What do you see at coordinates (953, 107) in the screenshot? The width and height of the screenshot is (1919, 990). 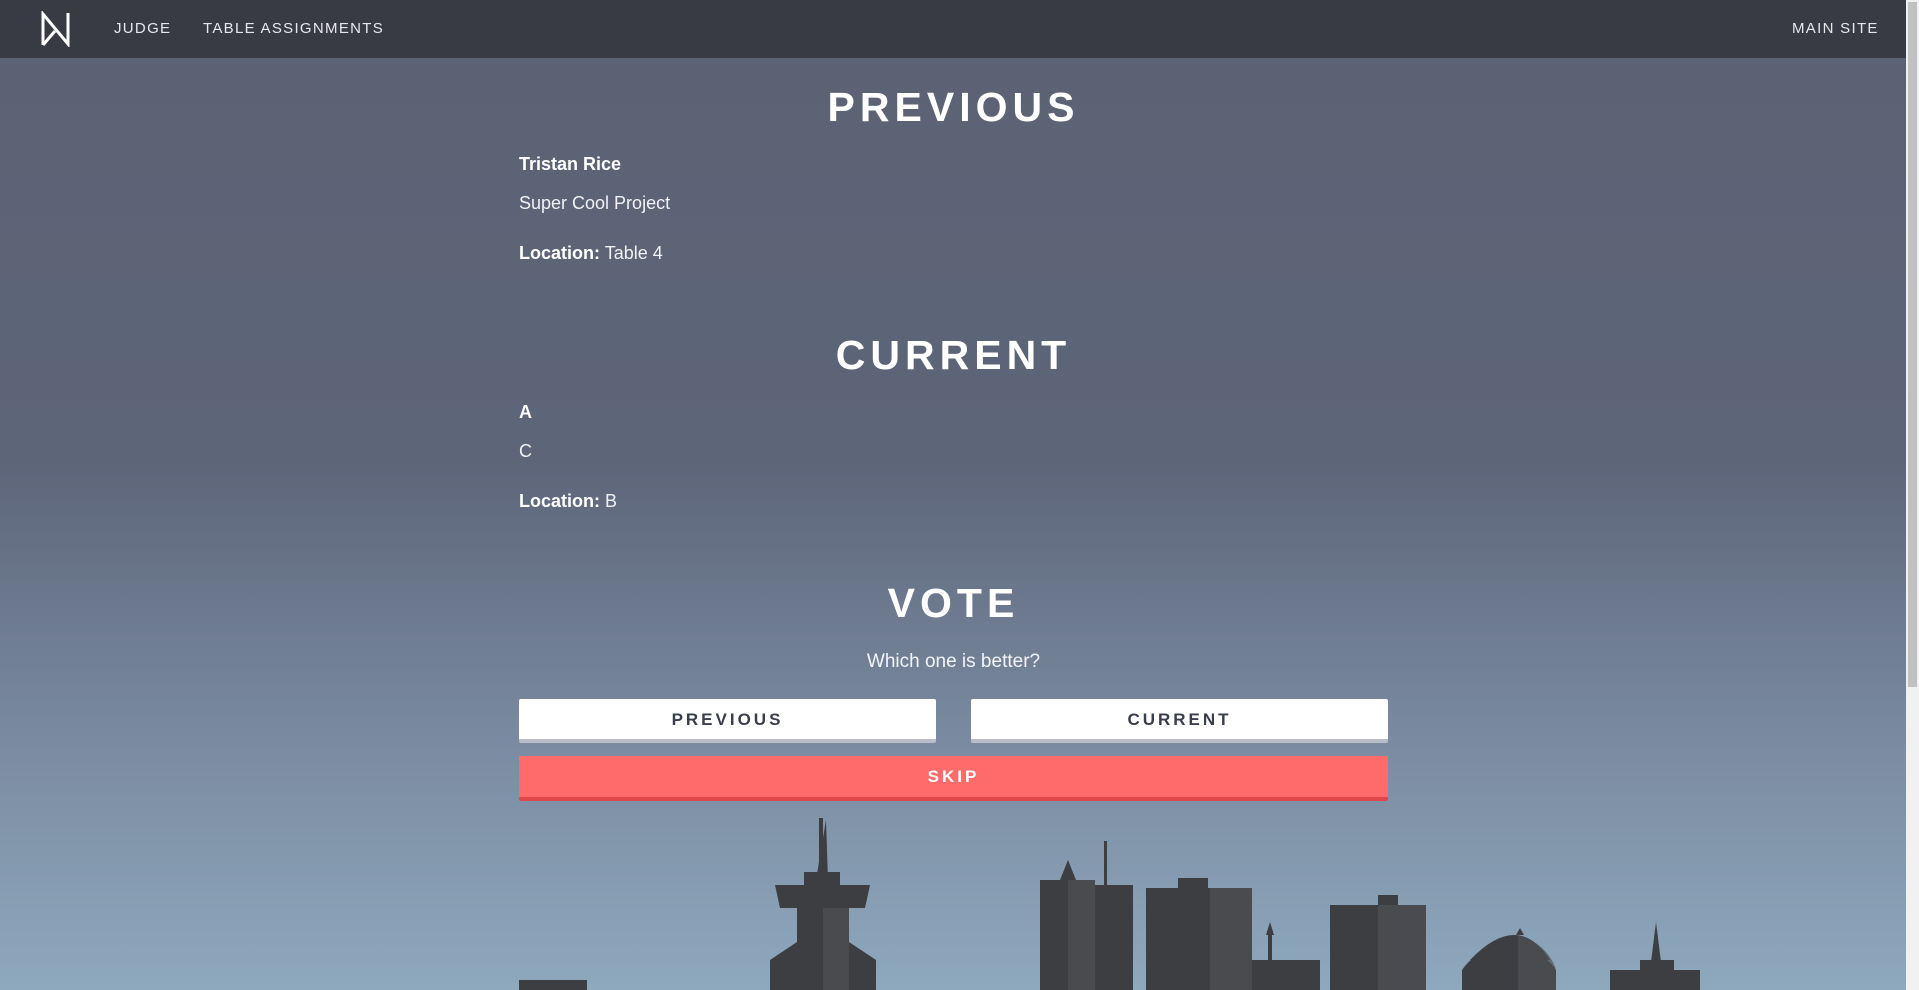 I see `previous-heading: PREVIOUS` at bounding box center [953, 107].